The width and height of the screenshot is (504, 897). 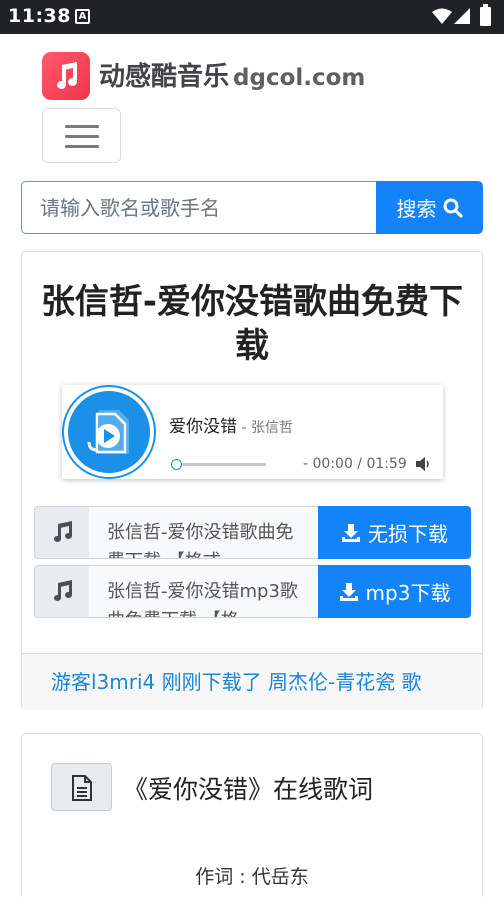 I want to click on audio-player: 爱你没错 - 张信哲 - 00:00 / 01:59, so click(x=252, y=432).